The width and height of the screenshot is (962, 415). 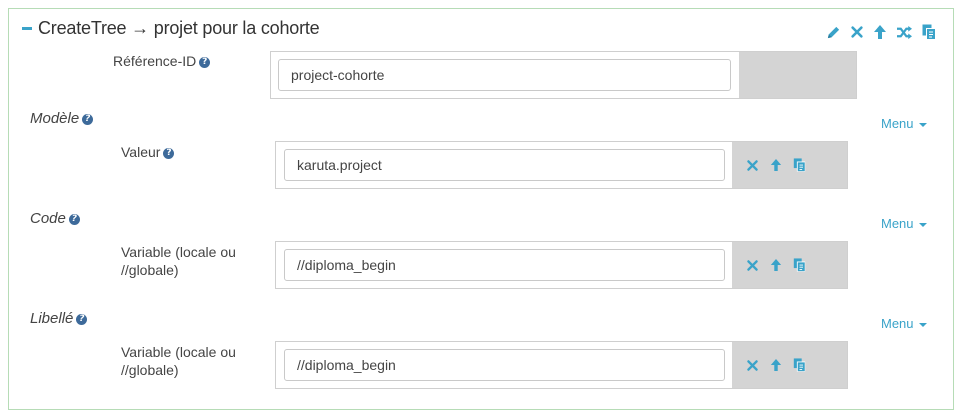 I want to click on section-title-modele: Modèle?, so click(x=62, y=118).